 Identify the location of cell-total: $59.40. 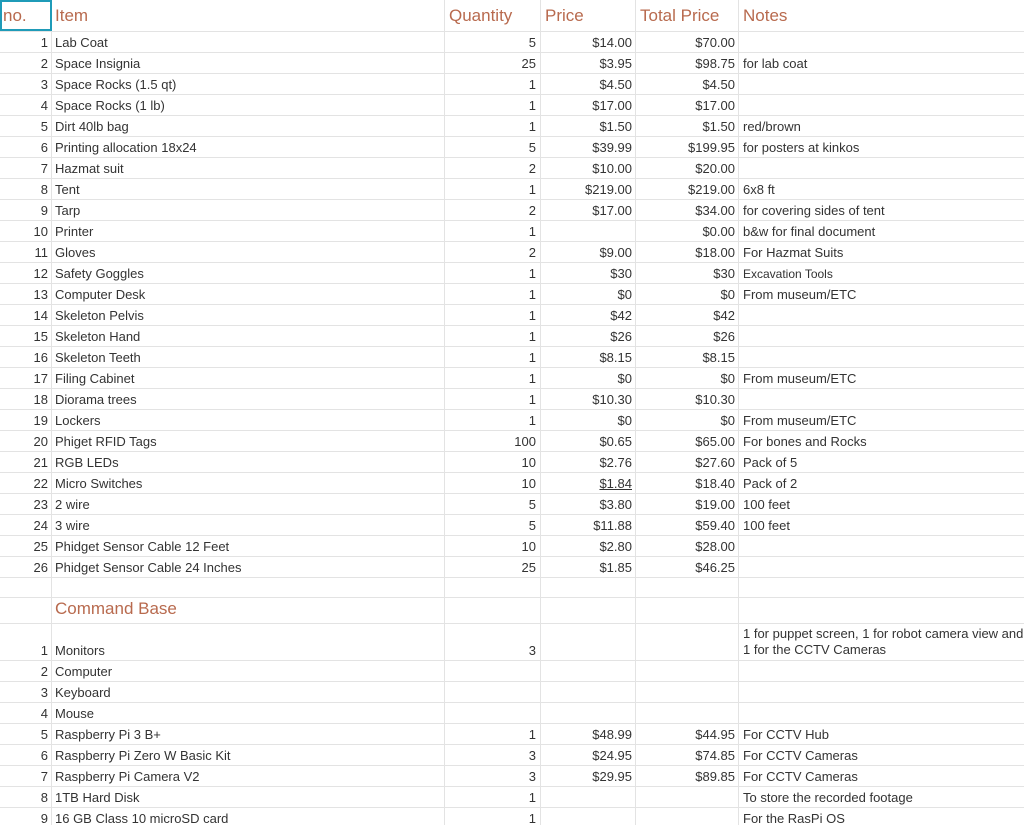
(687, 525).